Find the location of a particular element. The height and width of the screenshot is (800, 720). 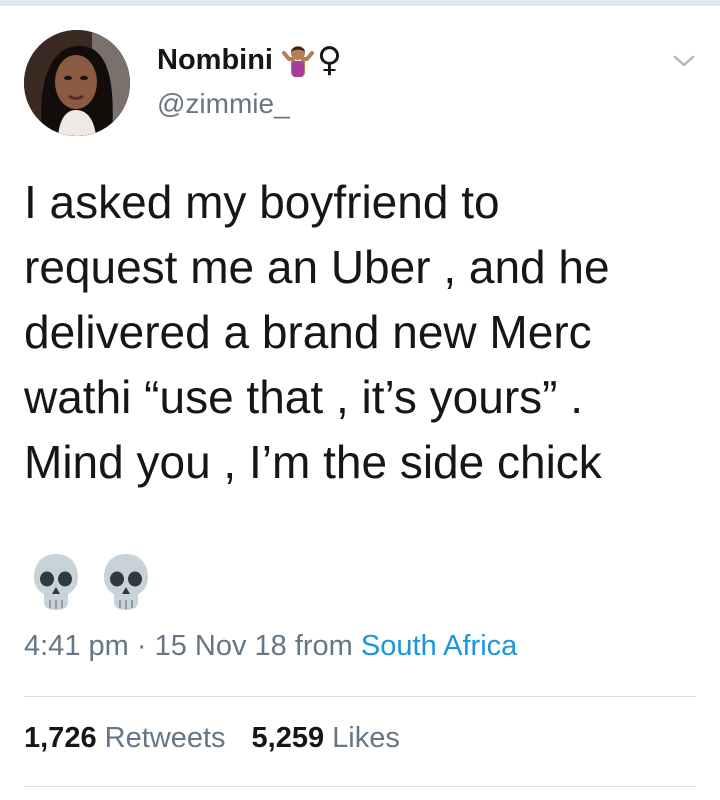

avatar is located at coordinates (77, 83).